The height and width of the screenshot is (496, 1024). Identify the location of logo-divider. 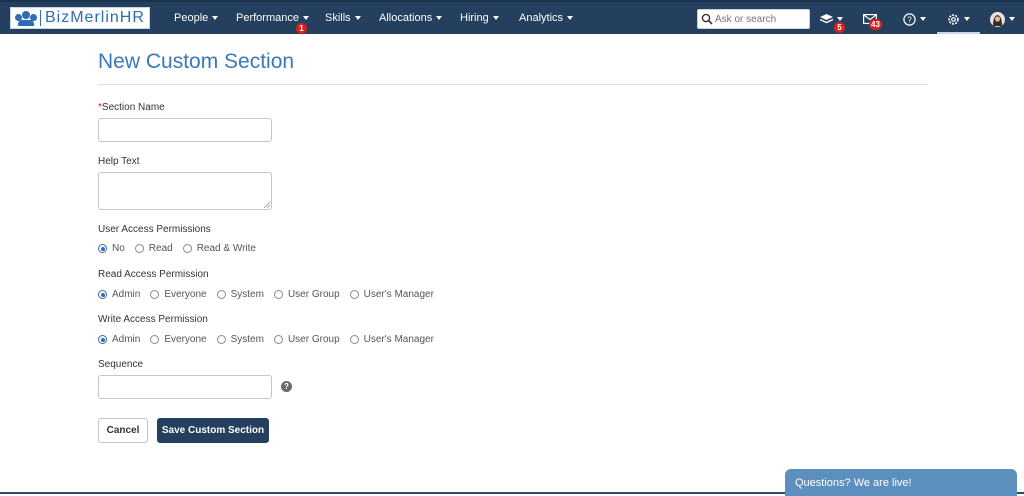
(40, 18).